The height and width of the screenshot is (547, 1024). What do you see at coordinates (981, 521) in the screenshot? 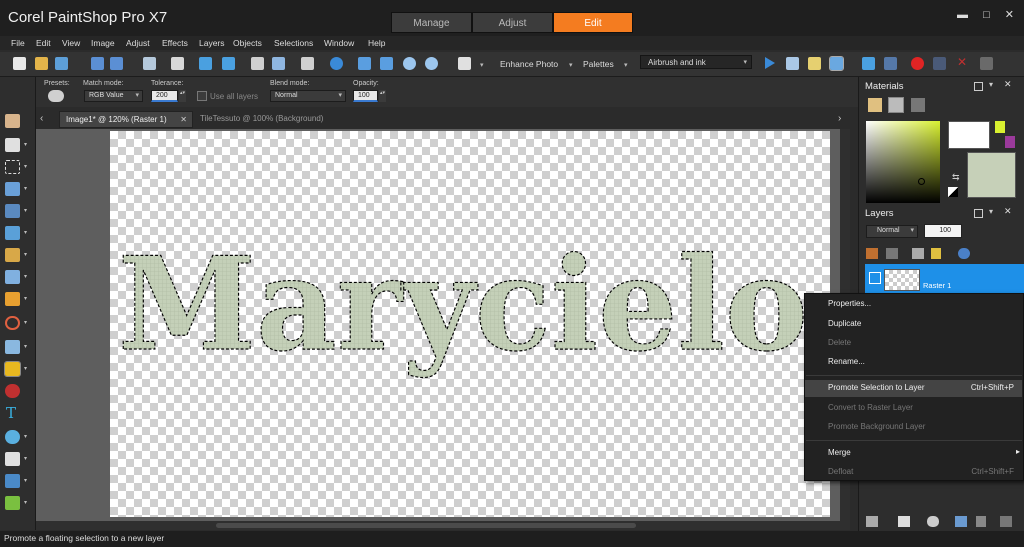
I see `delete-layer-icon` at bounding box center [981, 521].